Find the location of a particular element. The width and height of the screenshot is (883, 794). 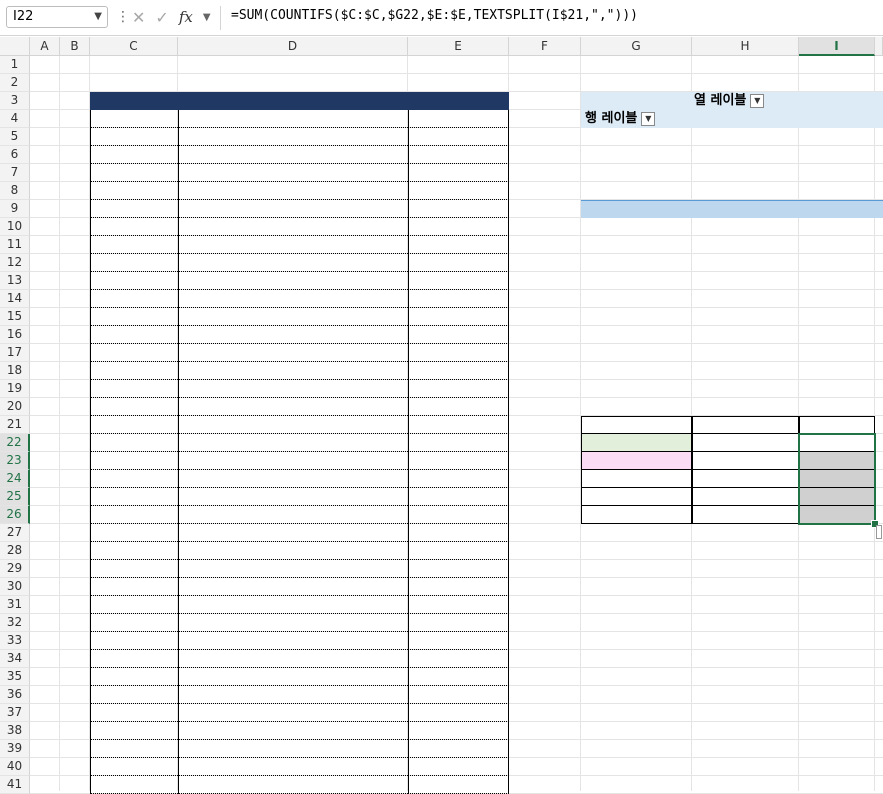

column-header-partial is located at coordinates (879, 46).